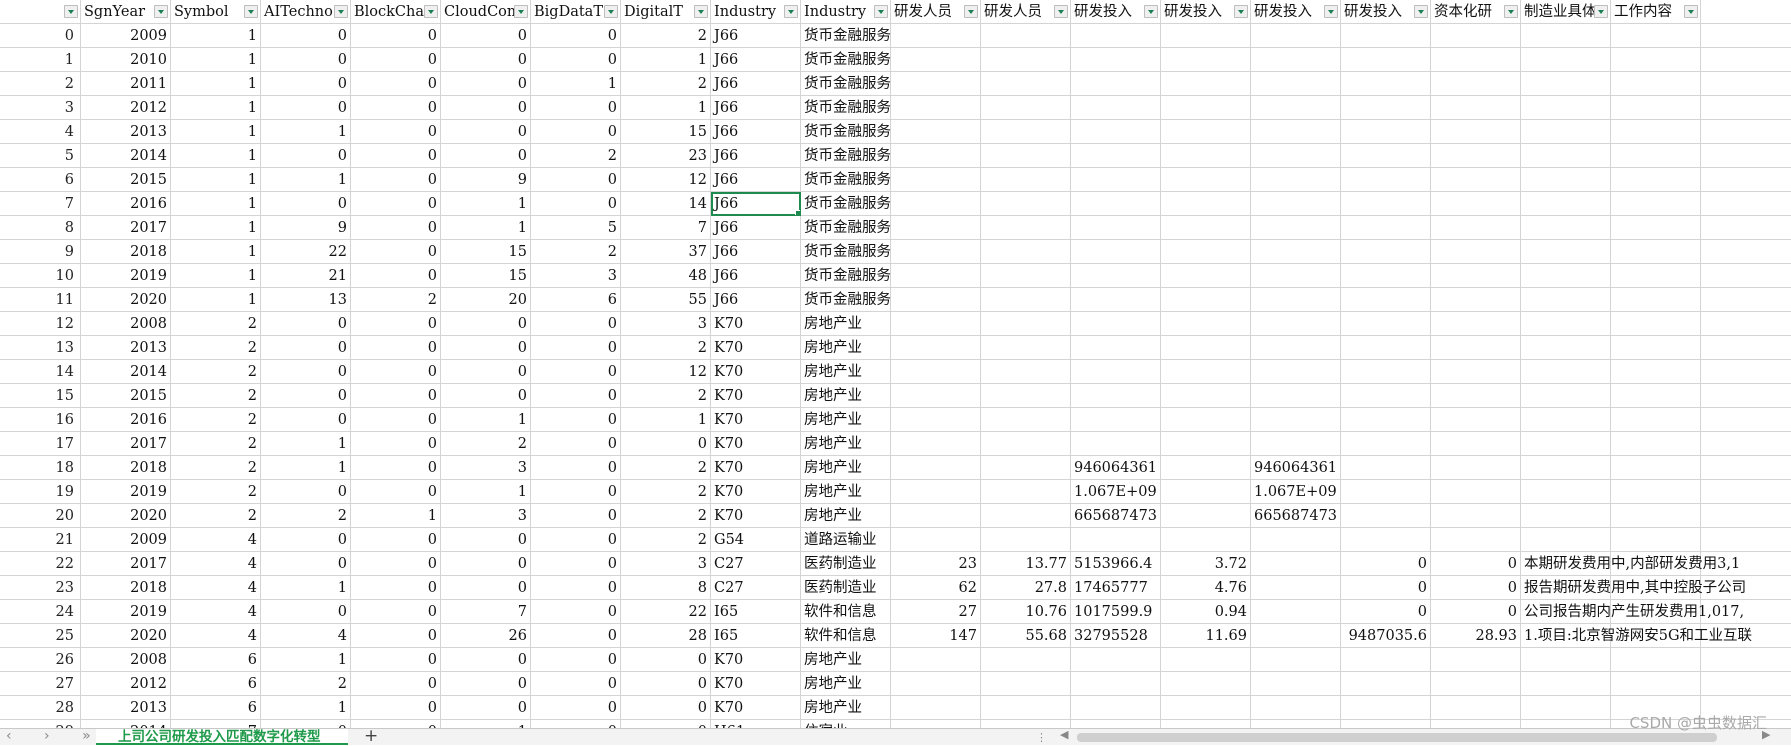  What do you see at coordinates (936, 588) in the screenshot?
I see `table-cell: 62` at bounding box center [936, 588].